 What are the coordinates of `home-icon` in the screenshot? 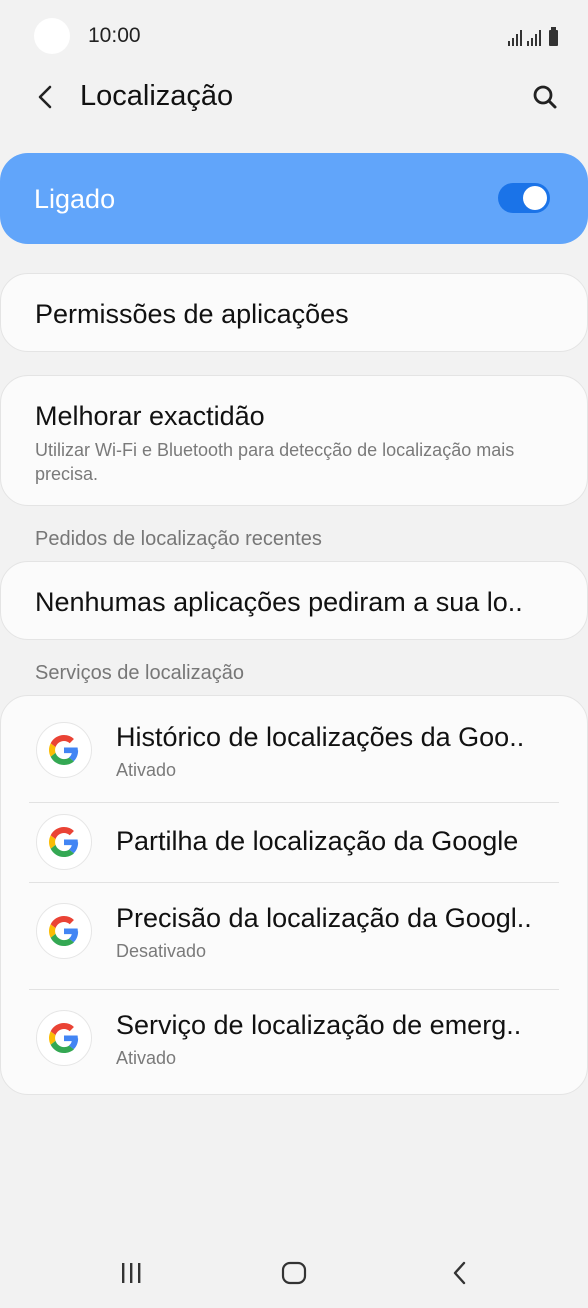 It's located at (294, 1273).